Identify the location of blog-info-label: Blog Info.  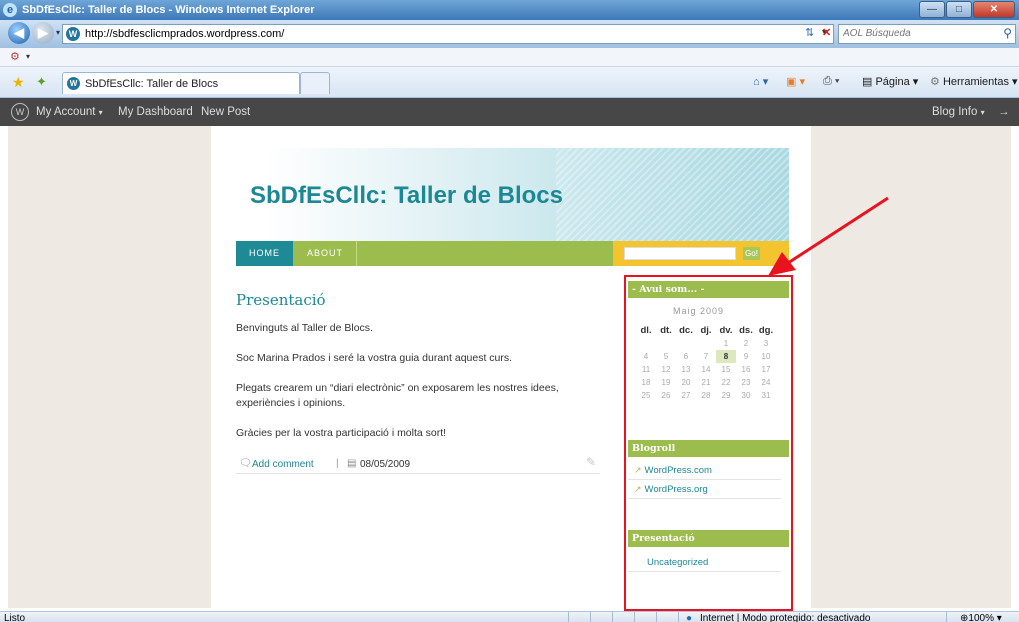
(955, 112).